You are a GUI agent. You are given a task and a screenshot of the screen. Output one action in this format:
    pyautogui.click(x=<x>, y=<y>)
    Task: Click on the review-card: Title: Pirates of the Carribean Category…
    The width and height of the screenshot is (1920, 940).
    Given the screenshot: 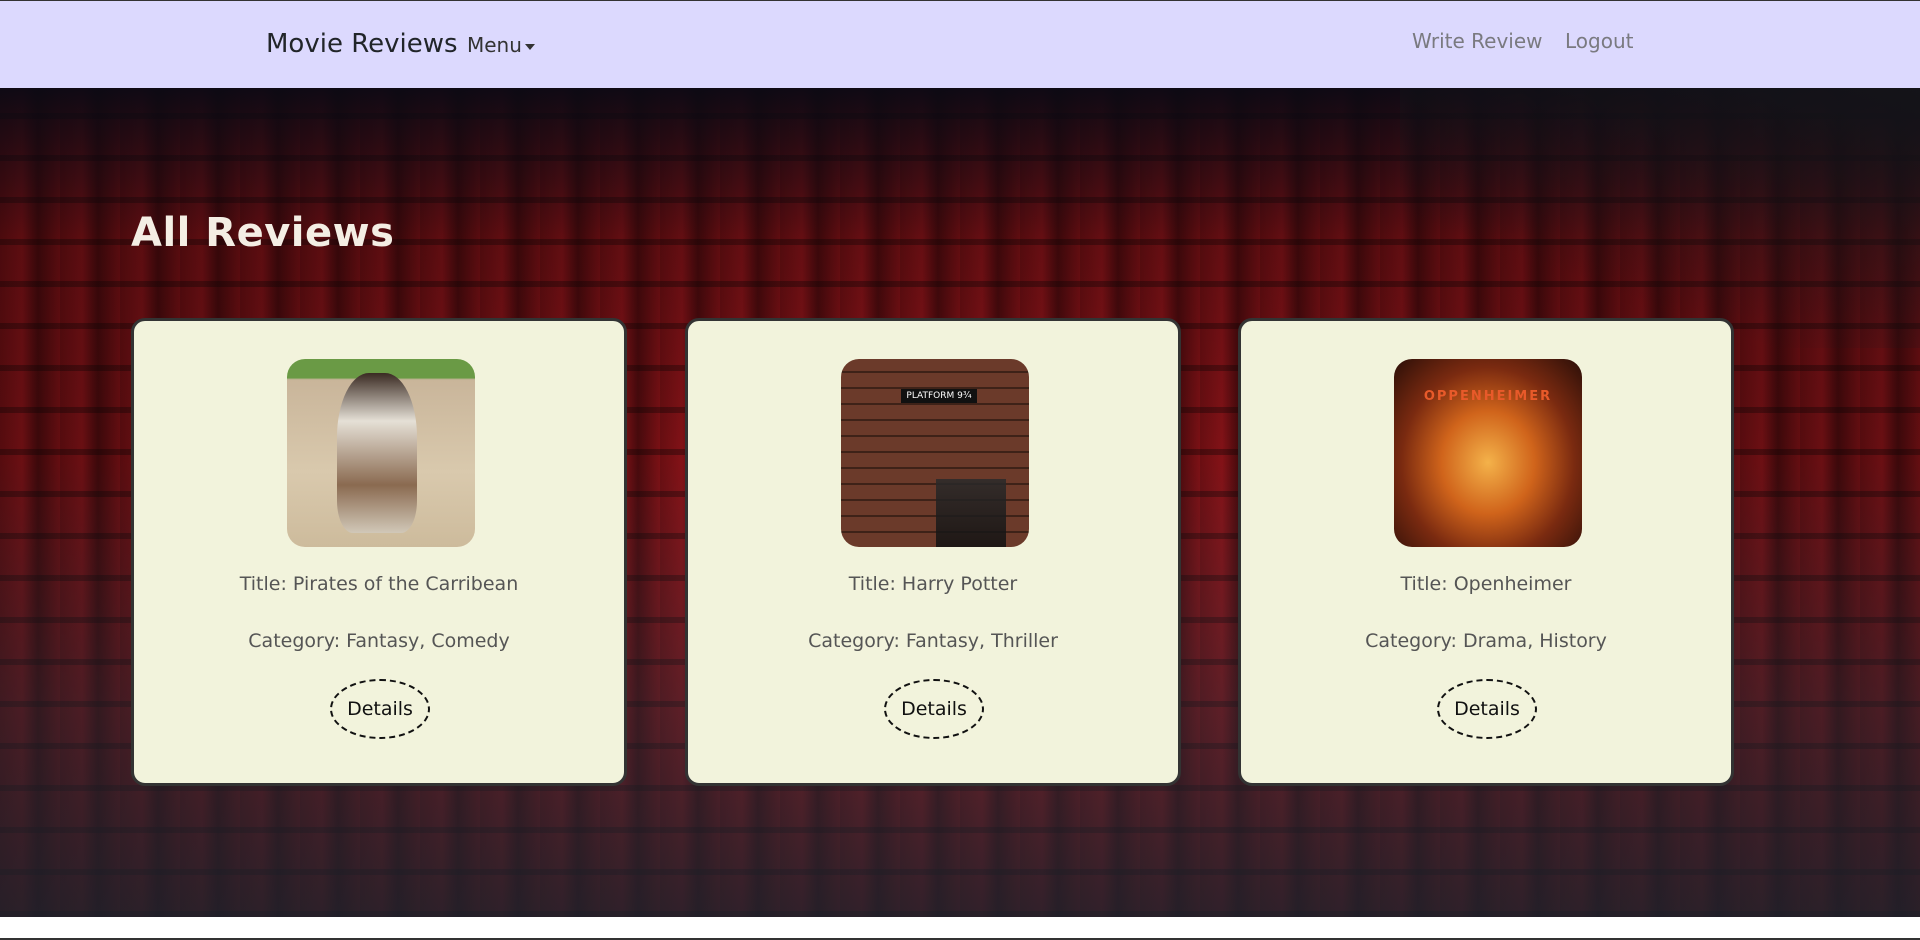 What is the action you would take?
    pyautogui.click(x=379, y=552)
    